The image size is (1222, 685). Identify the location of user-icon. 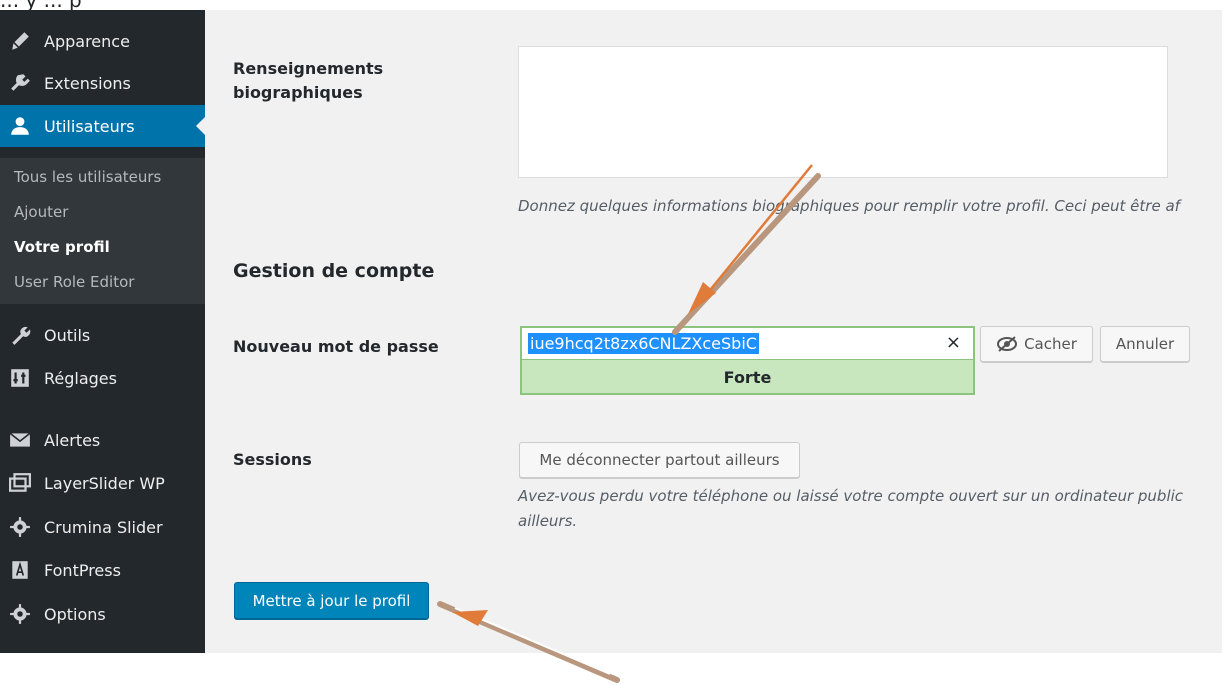
(20, 126).